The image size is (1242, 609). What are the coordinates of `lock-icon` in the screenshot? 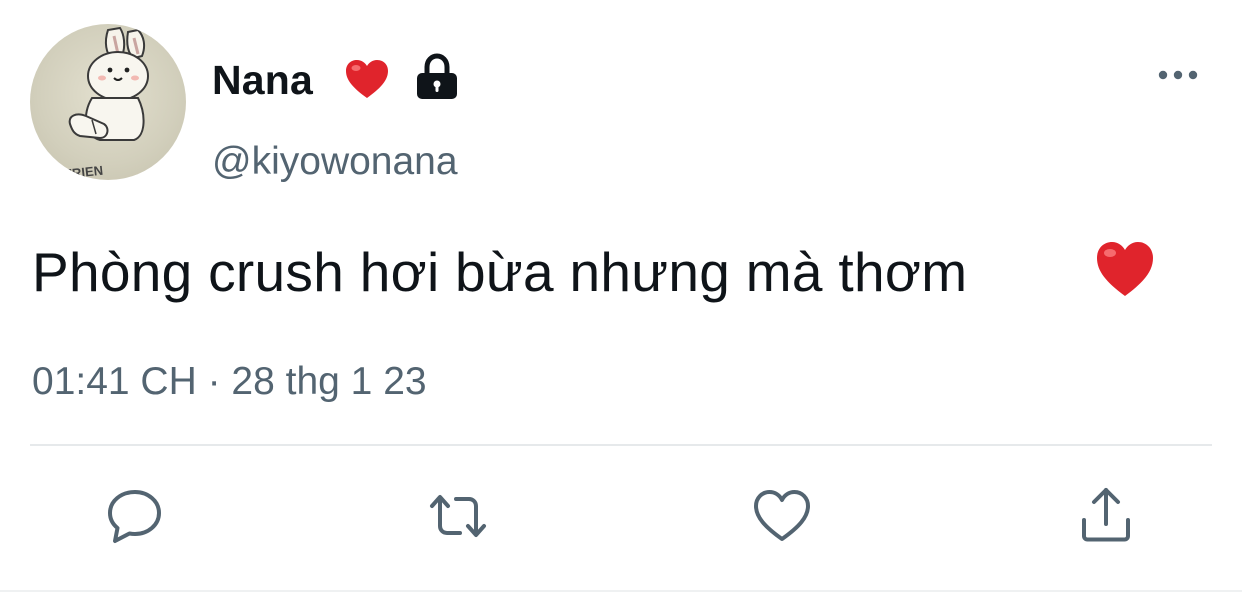 It's located at (437, 76).